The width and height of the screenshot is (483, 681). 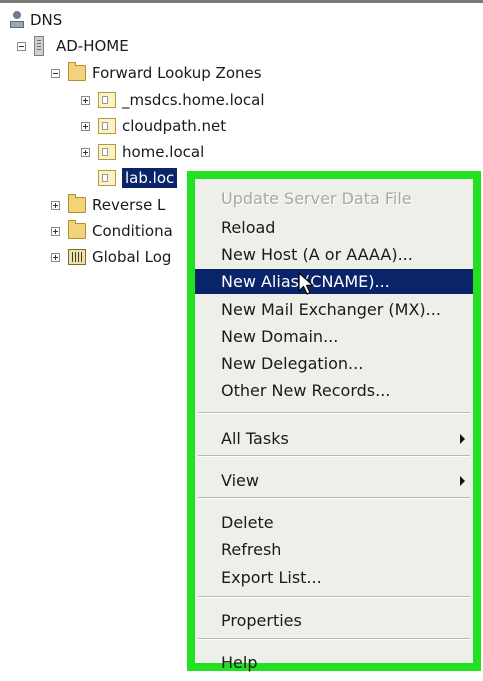 I want to click on tree-node-dns: DNS, so click(x=36, y=20).